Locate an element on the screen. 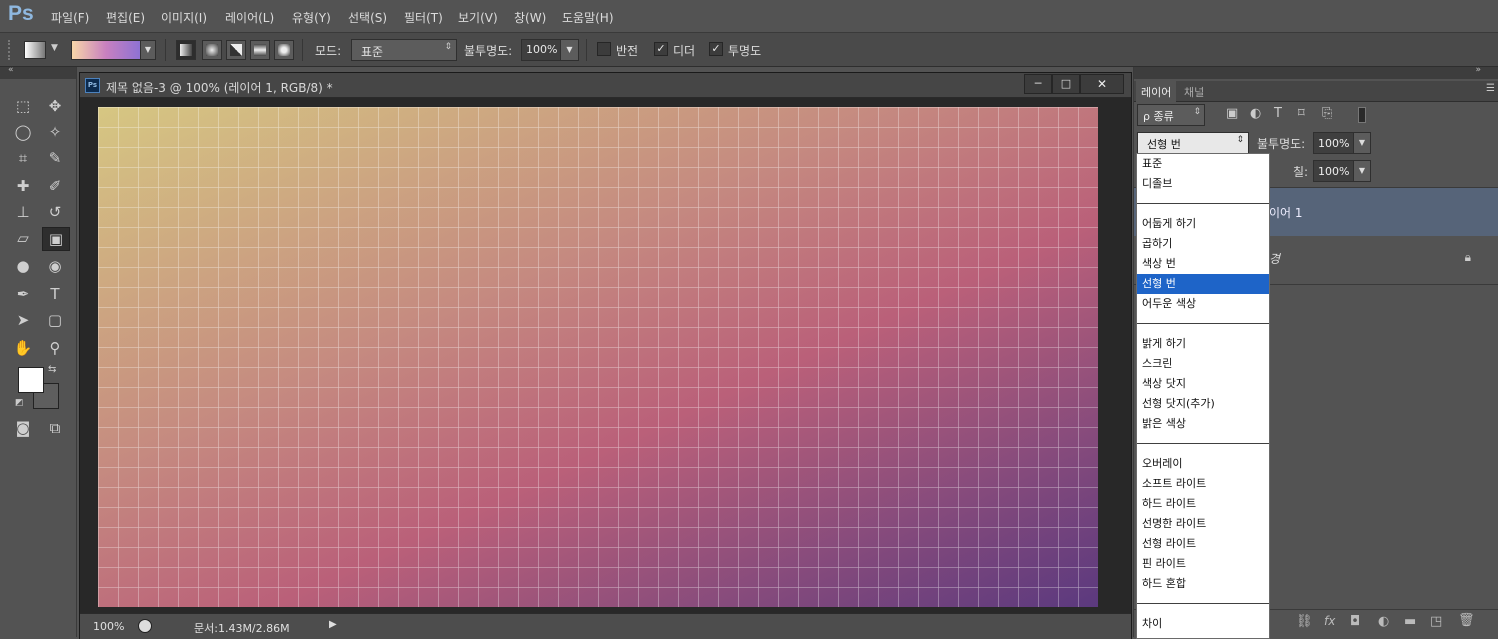 This screenshot has width=1498, height=639. dodge-tool-icon: ◉ is located at coordinates (55, 266).